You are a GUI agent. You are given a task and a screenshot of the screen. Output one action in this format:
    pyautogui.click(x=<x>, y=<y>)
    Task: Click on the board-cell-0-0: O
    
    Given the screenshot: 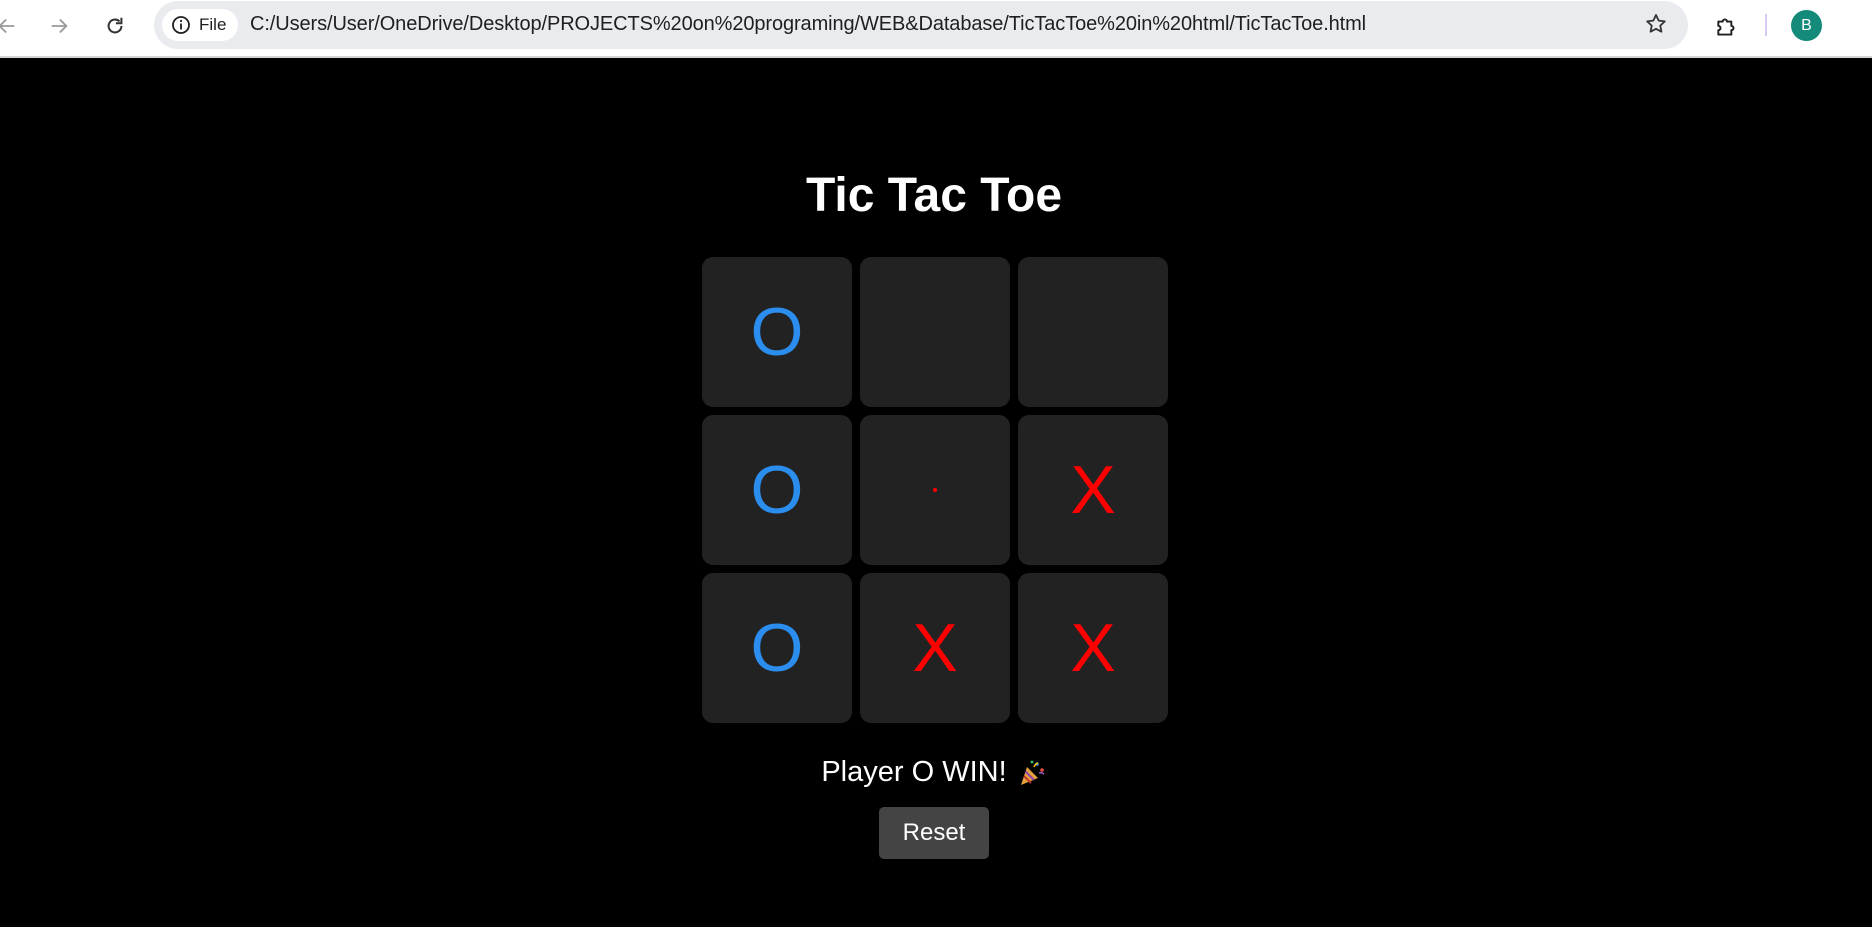 What is the action you would take?
    pyautogui.click(x=777, y=332)
    